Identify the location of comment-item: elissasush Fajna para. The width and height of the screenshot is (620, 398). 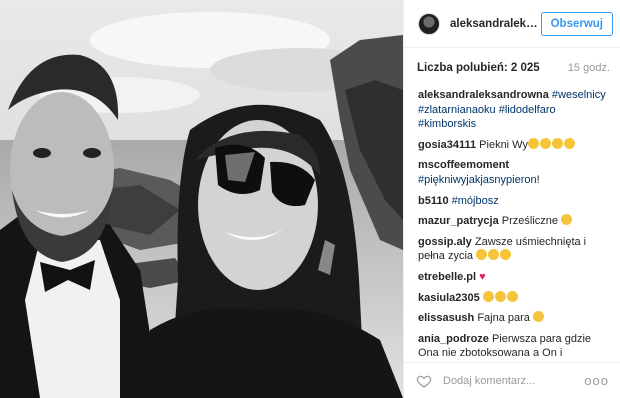
(515, 318).